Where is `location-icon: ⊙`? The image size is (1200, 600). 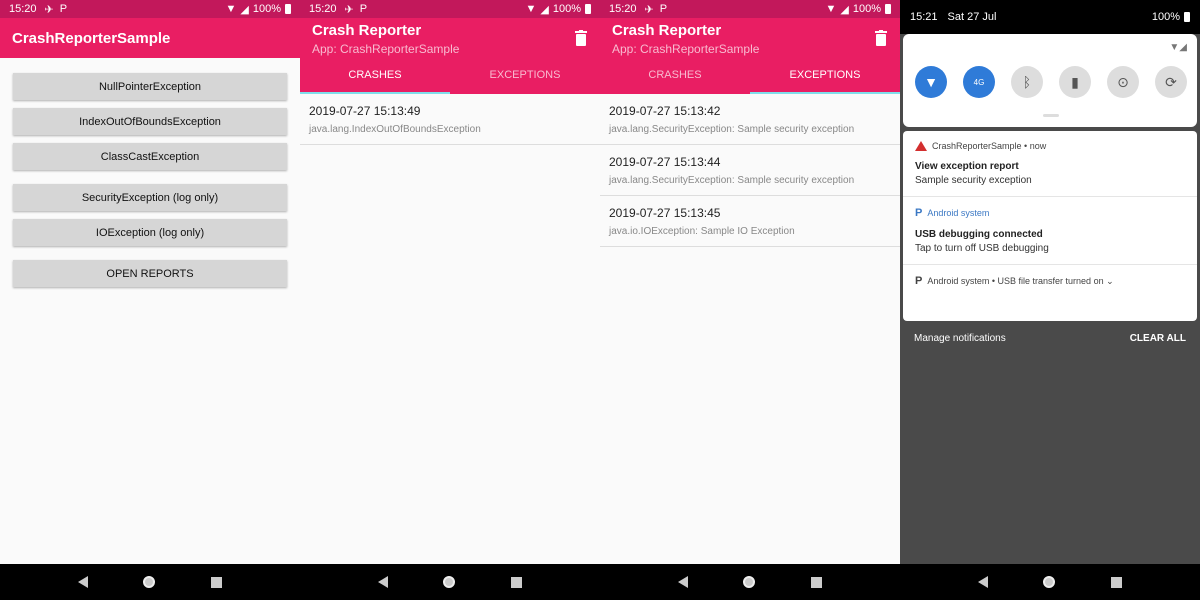 location-icon: ⊙ is located at coordinates (1123, 82).